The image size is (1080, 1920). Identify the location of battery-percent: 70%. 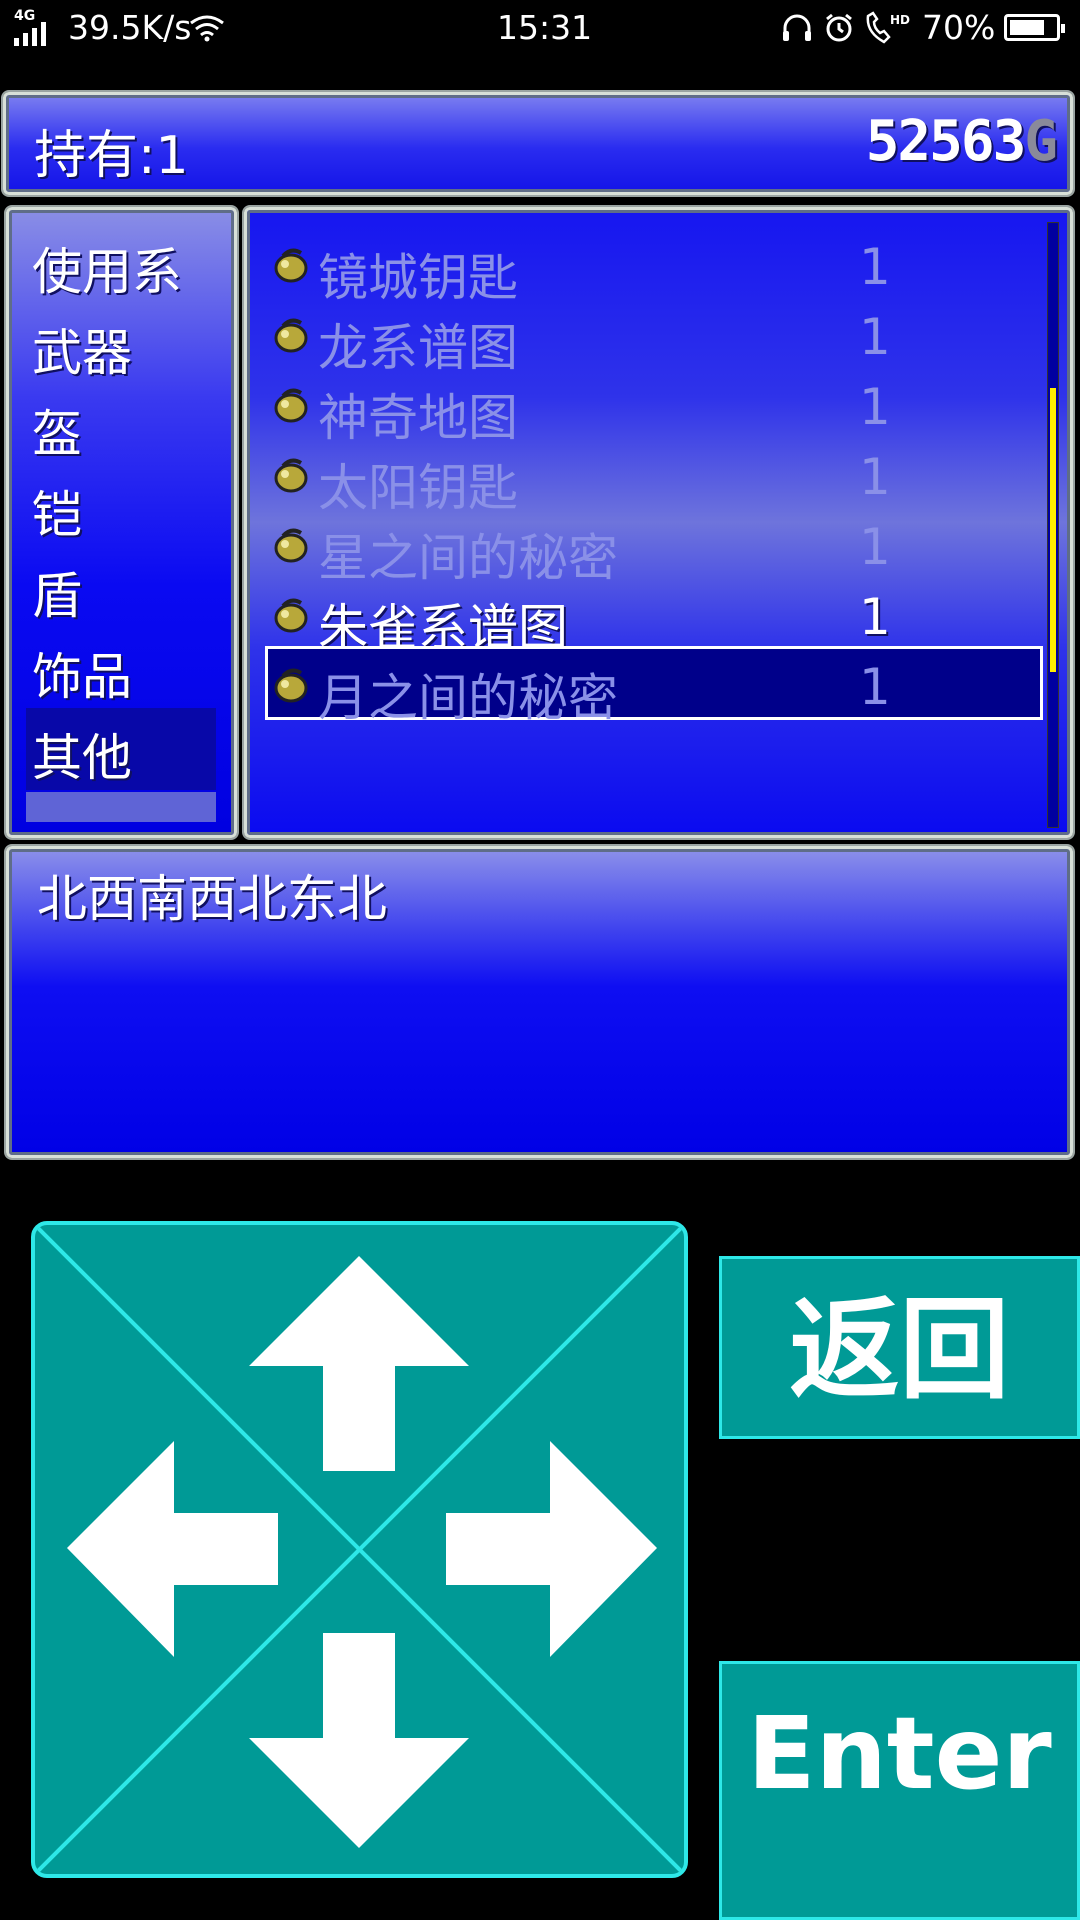
(959, 27).